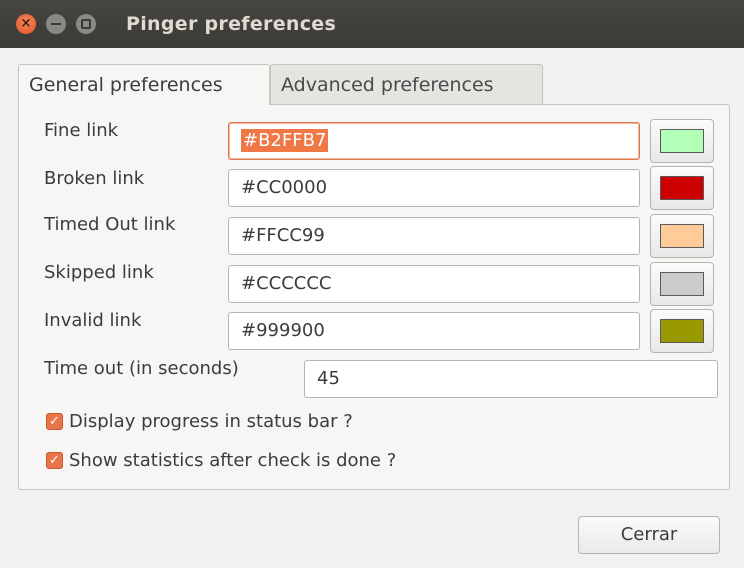 Image resolution: width=744 pixels, height=568 pixels. I want to click on close-window-icon: ×, so click(26, 24).